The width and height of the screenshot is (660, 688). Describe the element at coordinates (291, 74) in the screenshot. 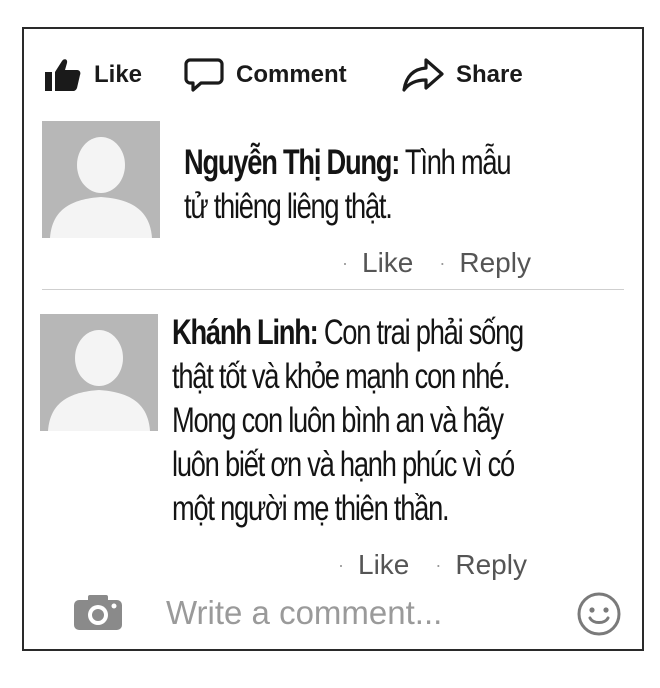

I see `comment-label: Comment` at that location.